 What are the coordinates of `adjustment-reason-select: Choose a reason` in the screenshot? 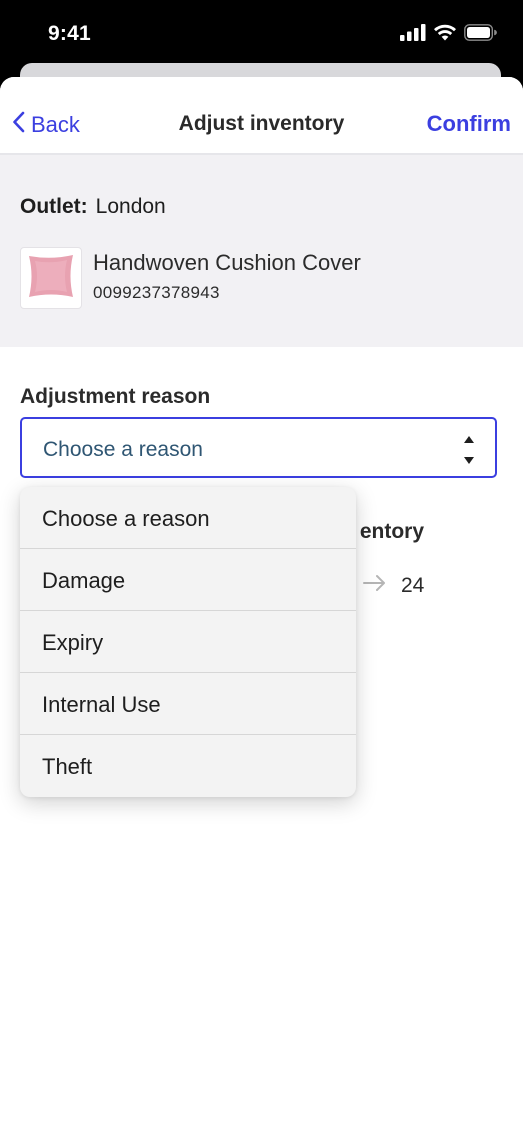 It's located at (258, 447).